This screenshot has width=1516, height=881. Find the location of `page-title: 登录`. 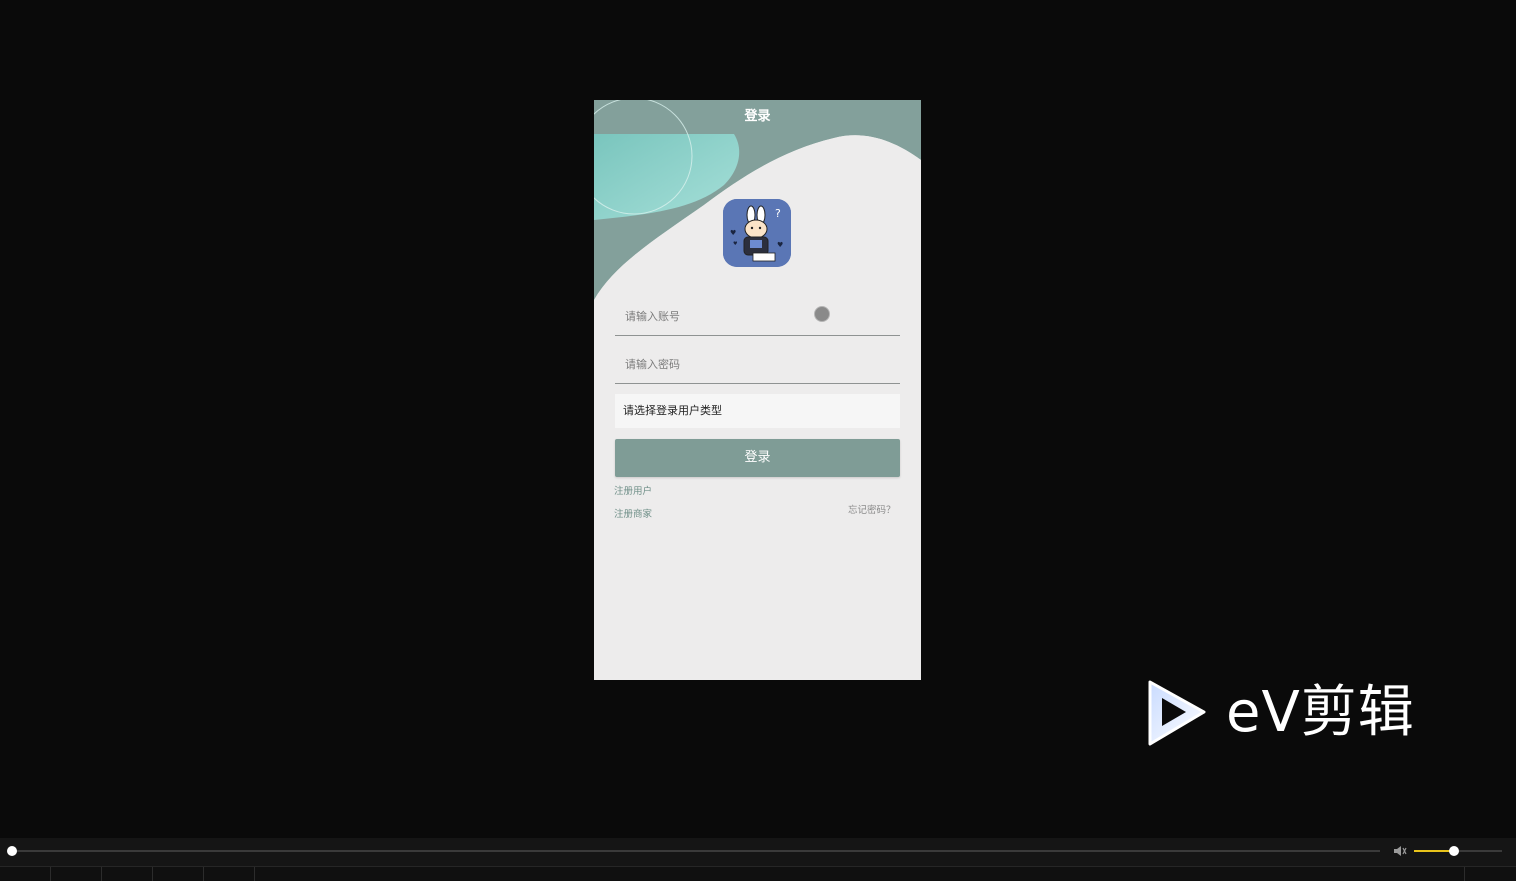

page-title: 登录 is located at coordinates (757, 116).